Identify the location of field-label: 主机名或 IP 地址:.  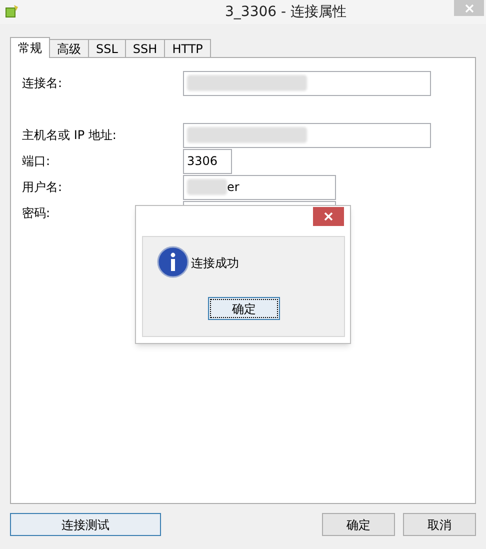
(69, 135).